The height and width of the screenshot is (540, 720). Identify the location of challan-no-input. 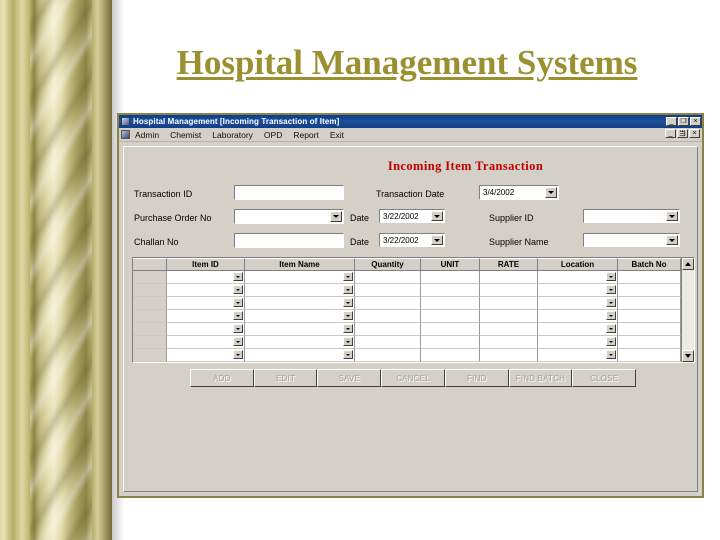
(289, 240).